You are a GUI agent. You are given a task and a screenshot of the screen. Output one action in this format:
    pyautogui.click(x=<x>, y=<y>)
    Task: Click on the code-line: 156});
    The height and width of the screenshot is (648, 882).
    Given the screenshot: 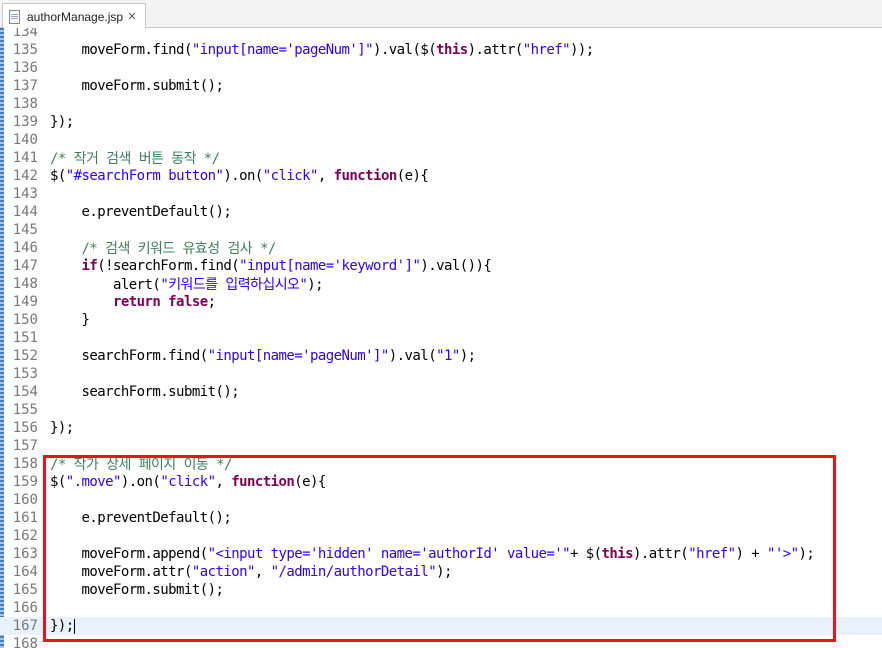 What is the action you would take?
    pyautogui.click(x=441, y=428)
    